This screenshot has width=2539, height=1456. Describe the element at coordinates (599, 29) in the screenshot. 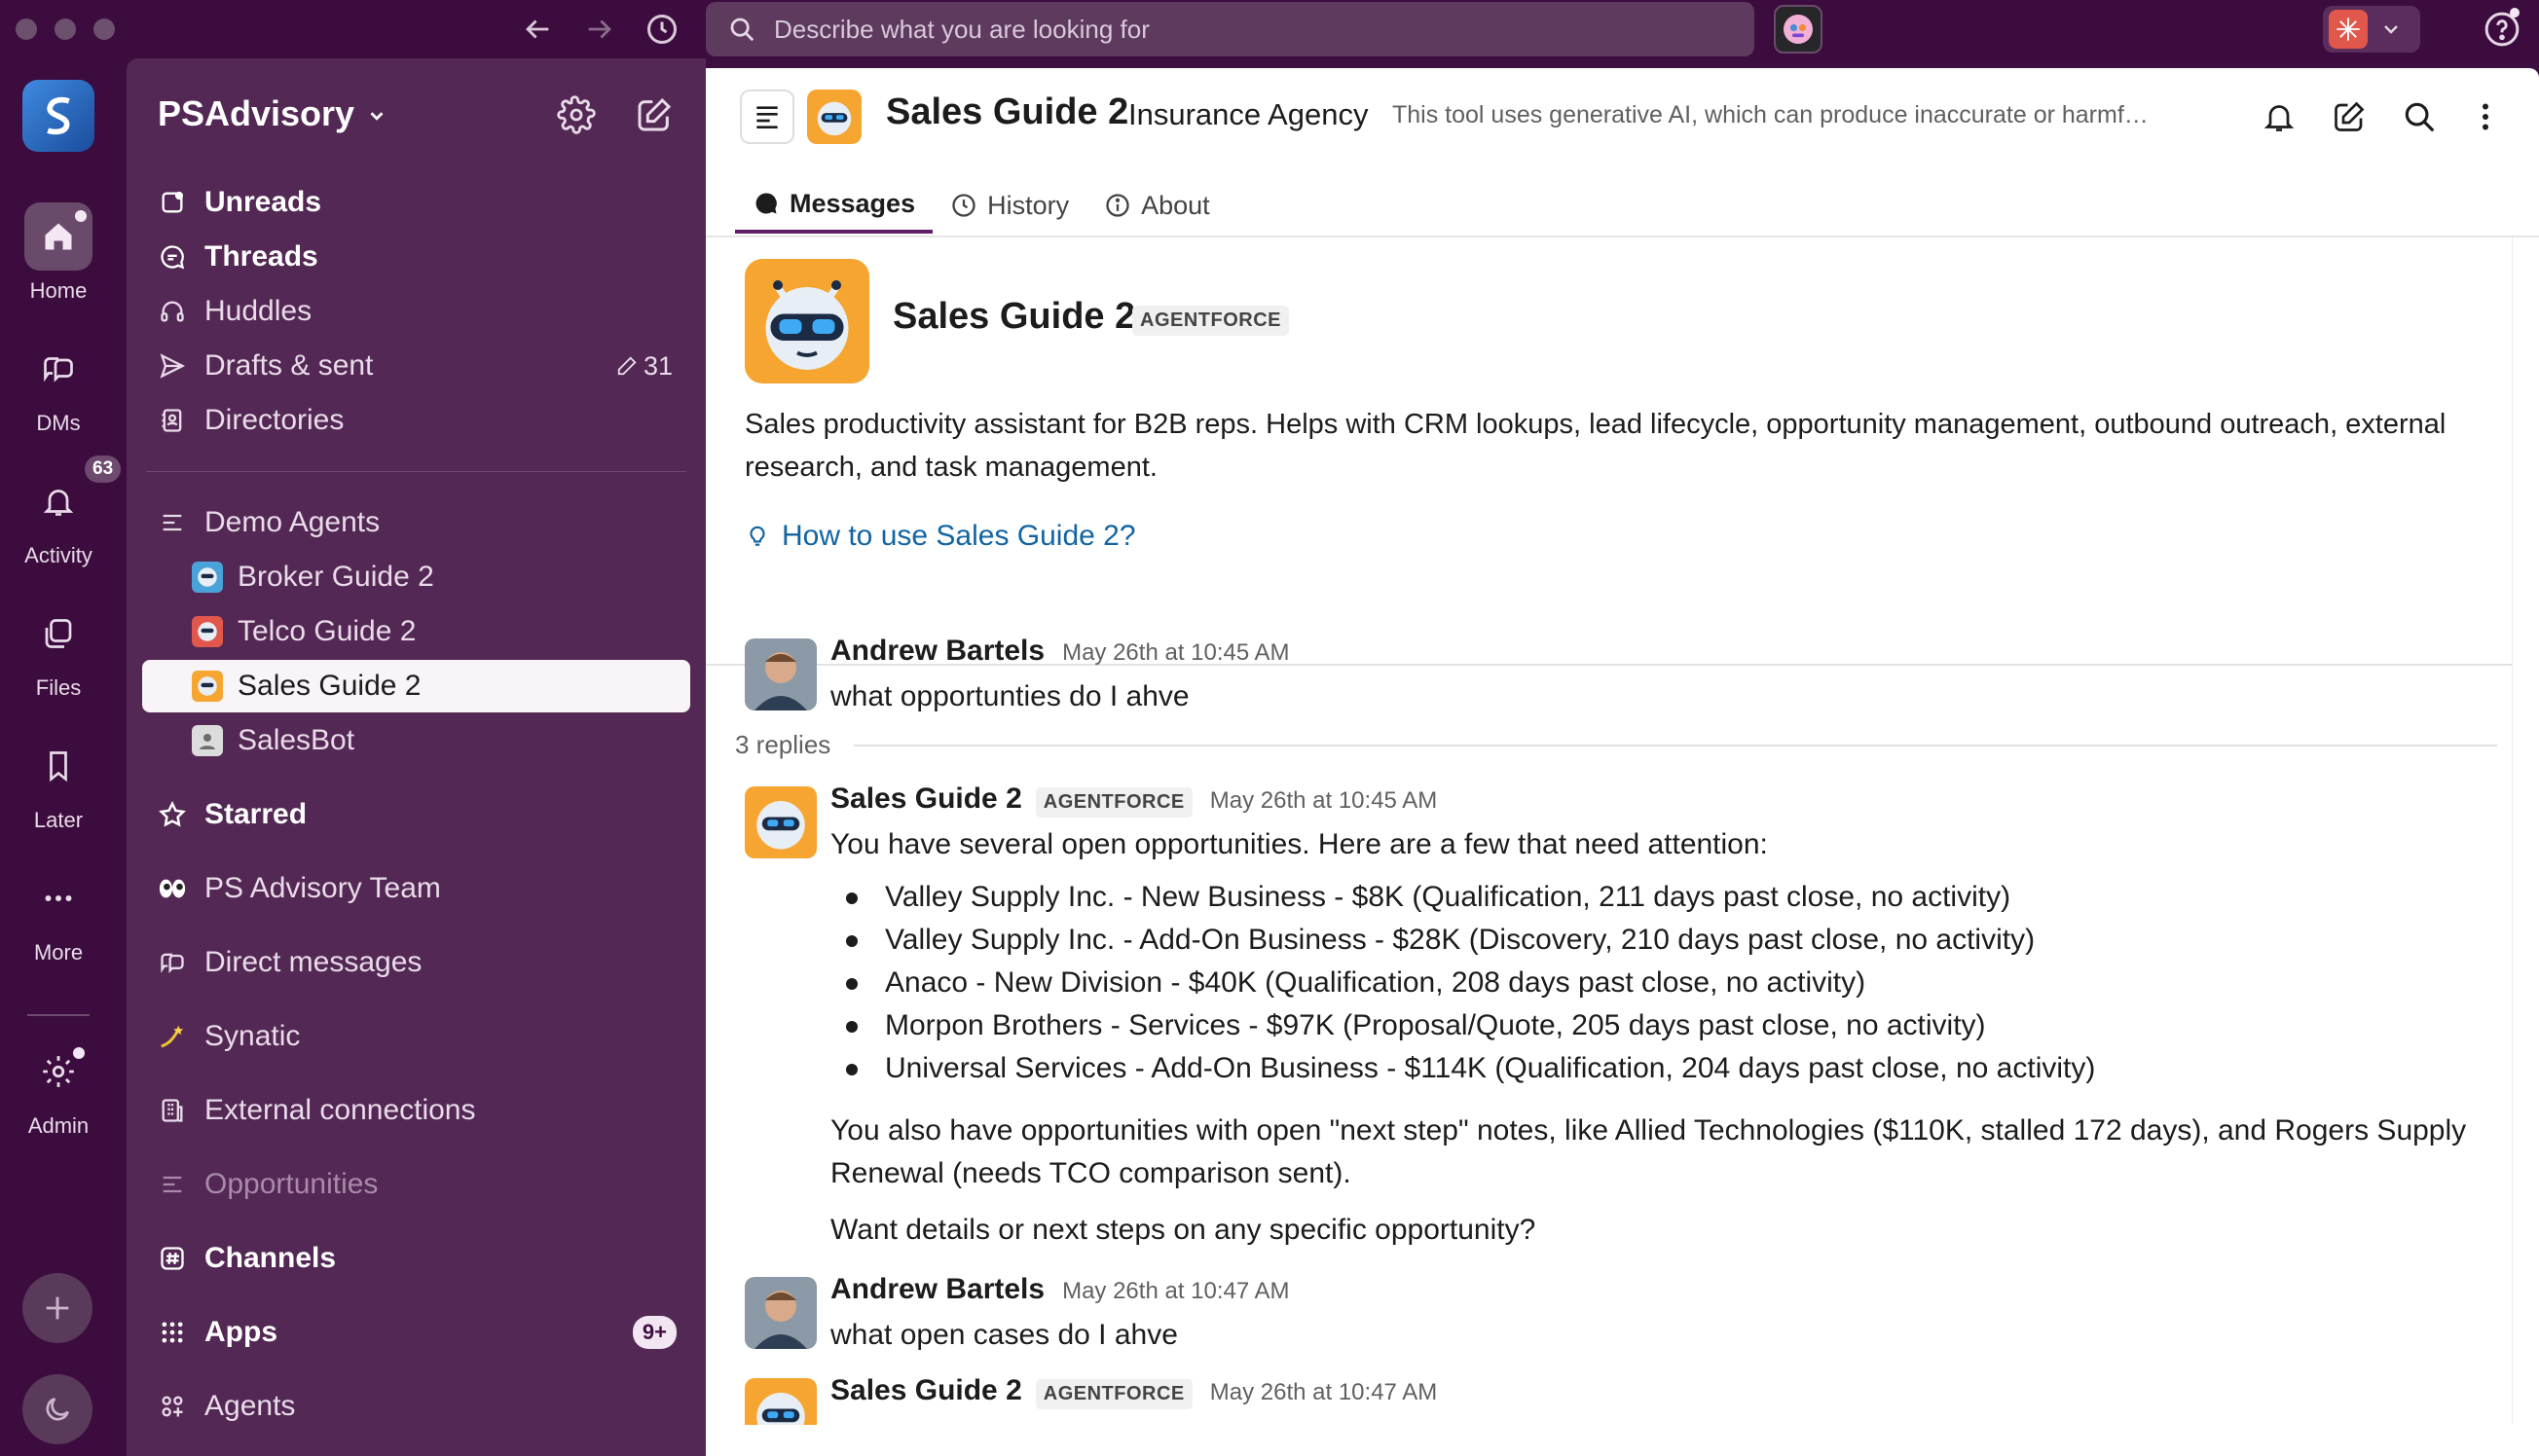

I see `forward-arrow-icon` at that location.